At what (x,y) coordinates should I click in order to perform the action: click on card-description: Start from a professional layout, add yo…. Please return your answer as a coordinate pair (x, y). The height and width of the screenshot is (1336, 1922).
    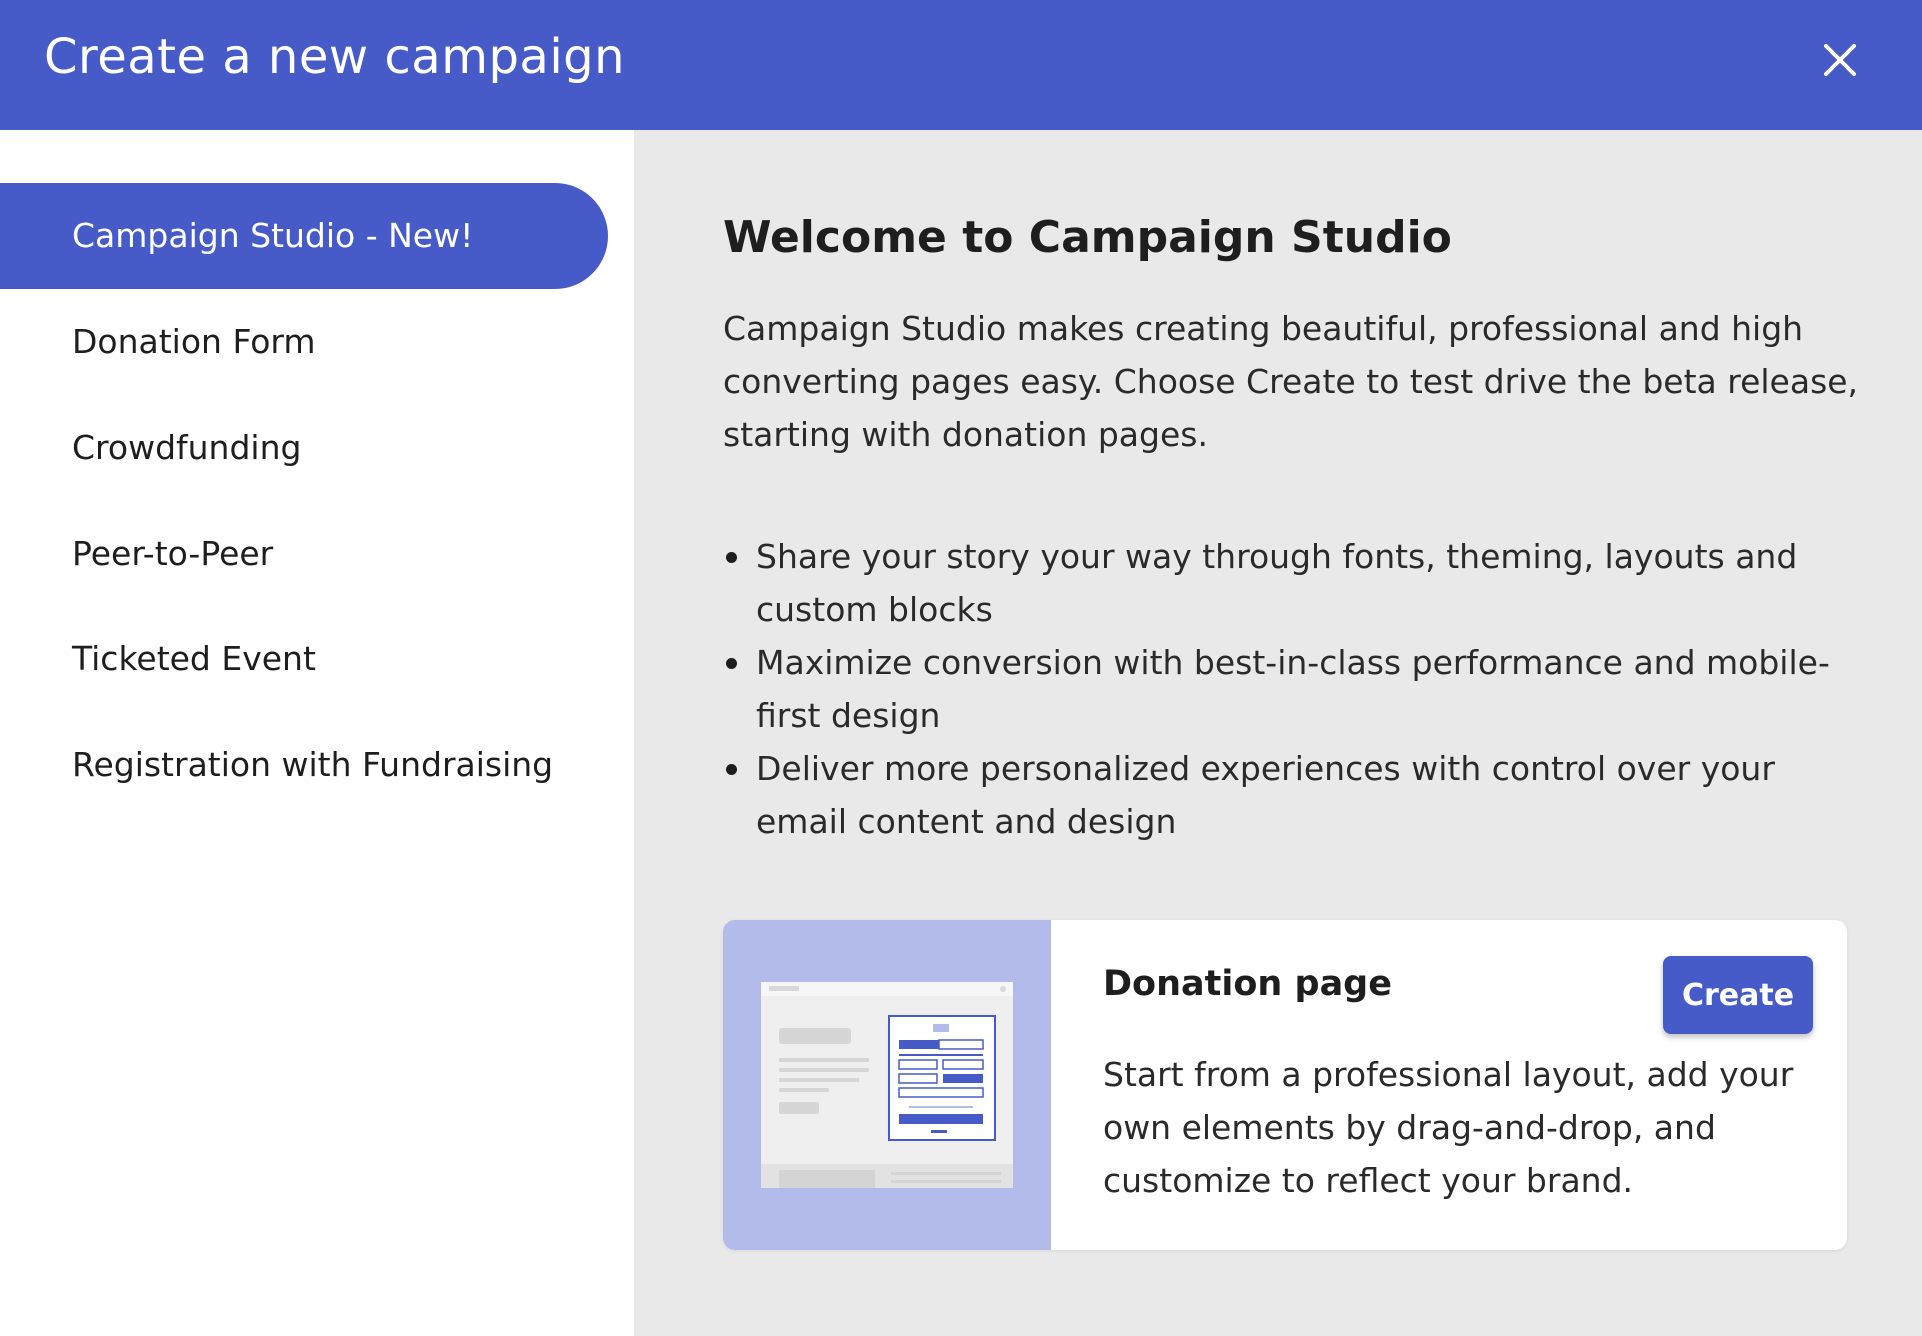
    Looking at the image, I should click on (1448, 1127).